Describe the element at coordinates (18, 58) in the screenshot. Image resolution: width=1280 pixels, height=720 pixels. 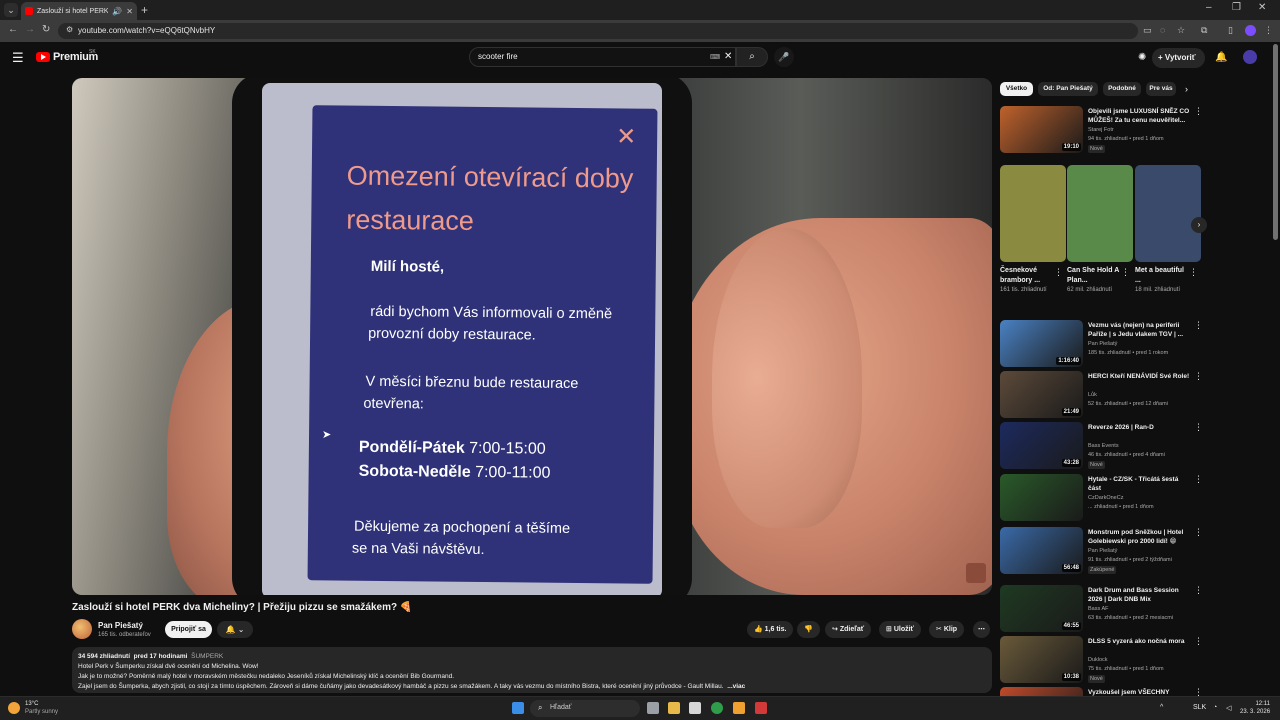
I see `menu-icon: ☰` at that location.